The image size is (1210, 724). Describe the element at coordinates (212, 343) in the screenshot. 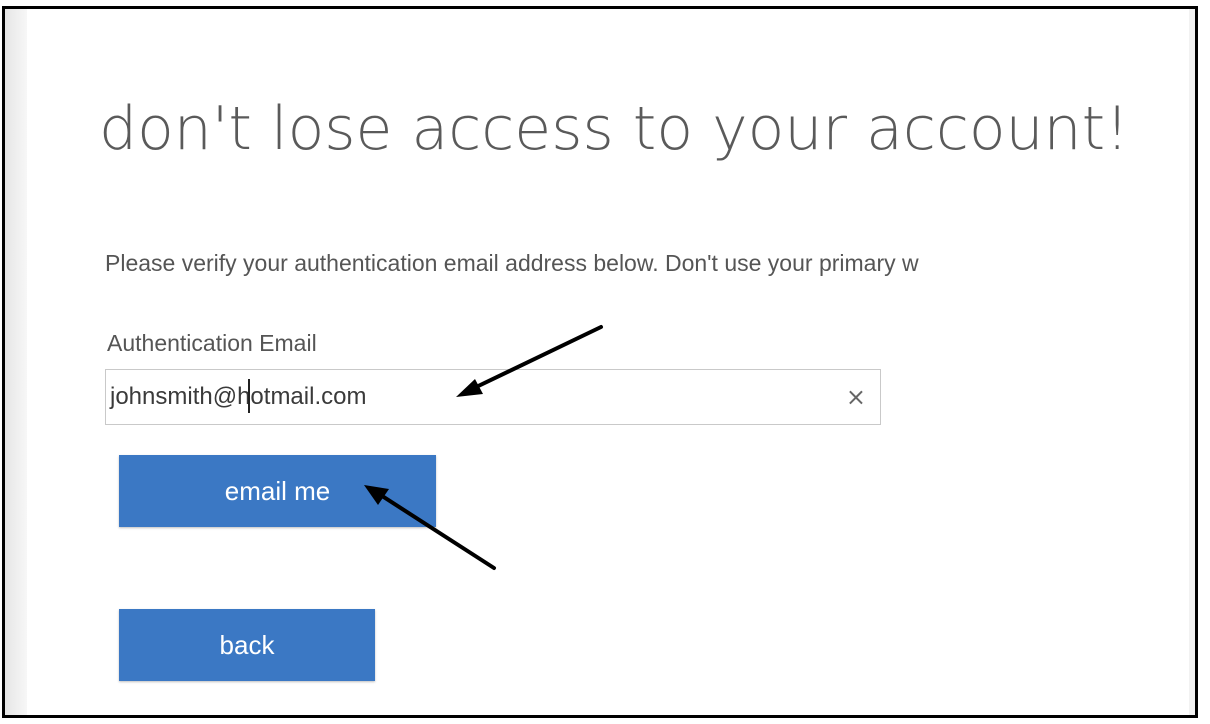

I see `authentication-email-label: Authentication Email` at that location.